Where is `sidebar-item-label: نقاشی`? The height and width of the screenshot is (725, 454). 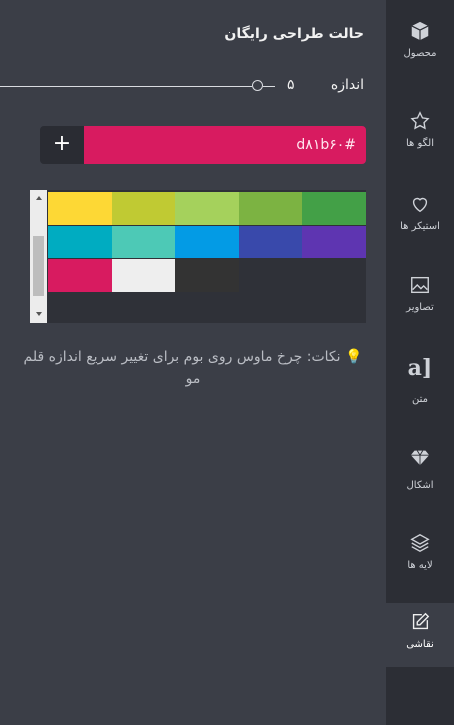 sidebar-item-label: نقاشی is located at coordinates (420, 644).